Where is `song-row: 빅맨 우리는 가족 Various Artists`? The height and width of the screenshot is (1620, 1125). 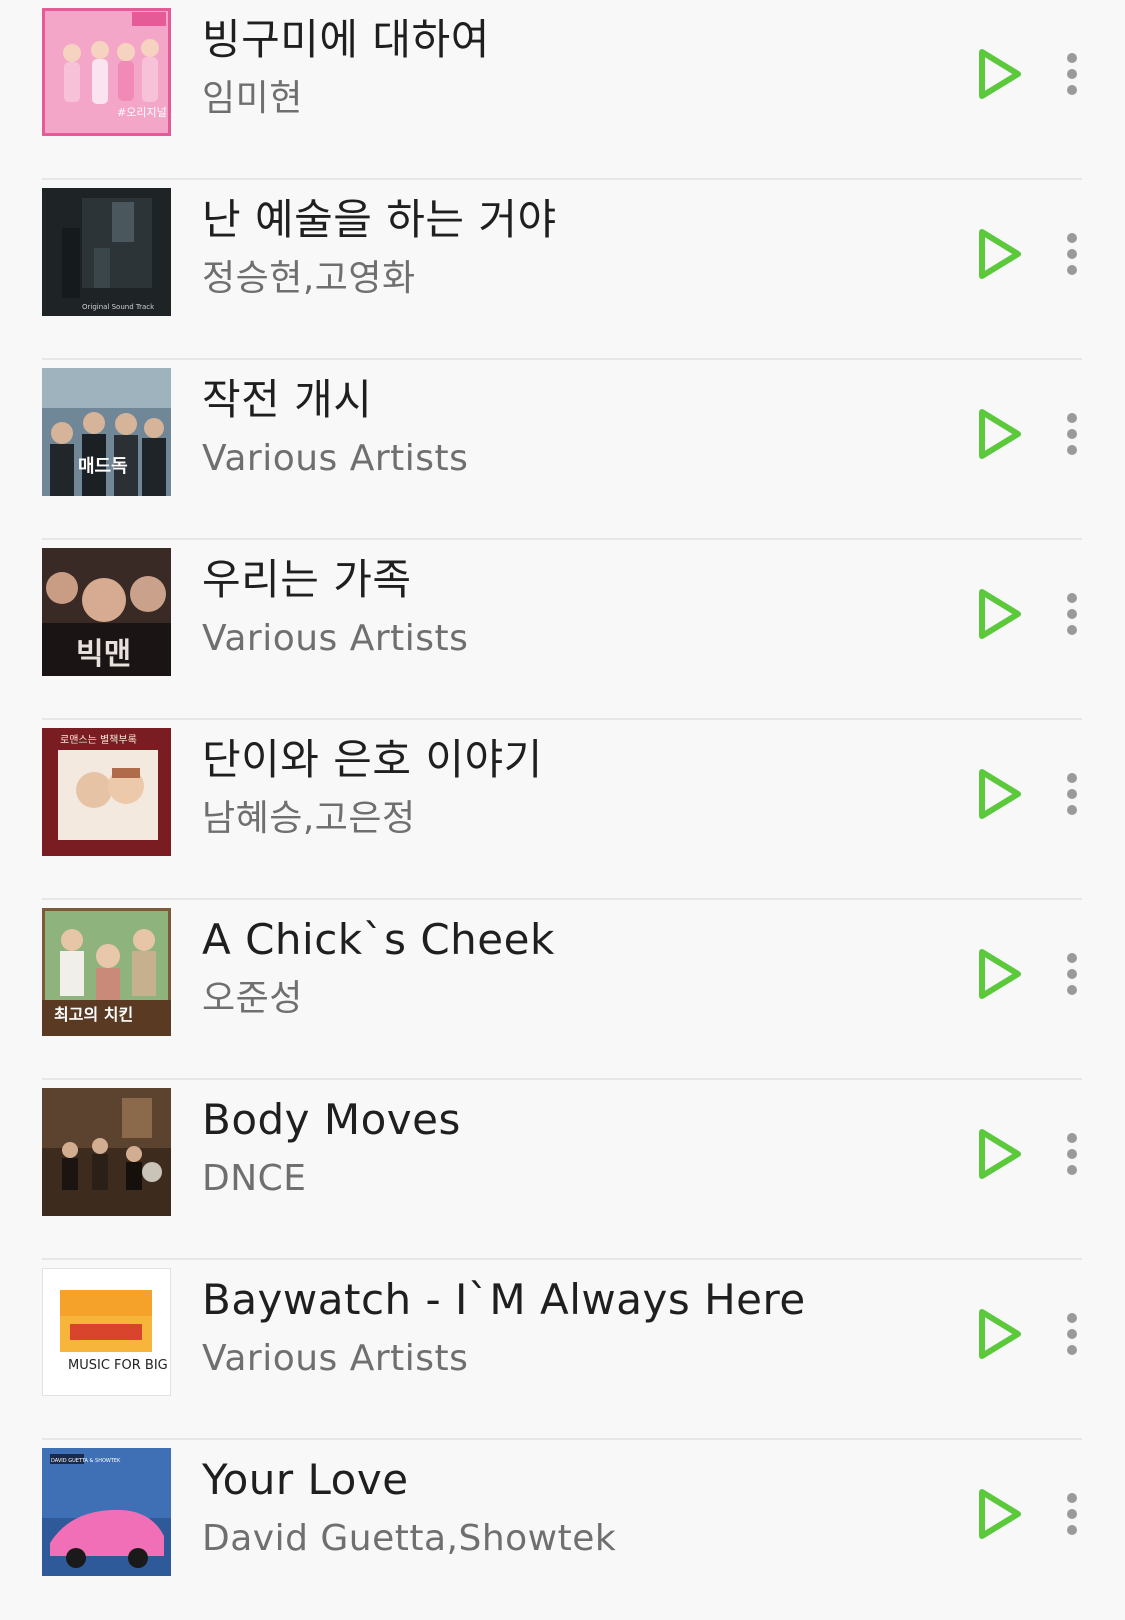 song-row: 빅맨 우리는 가족 Various Artists is located at coordinates (562, 630).